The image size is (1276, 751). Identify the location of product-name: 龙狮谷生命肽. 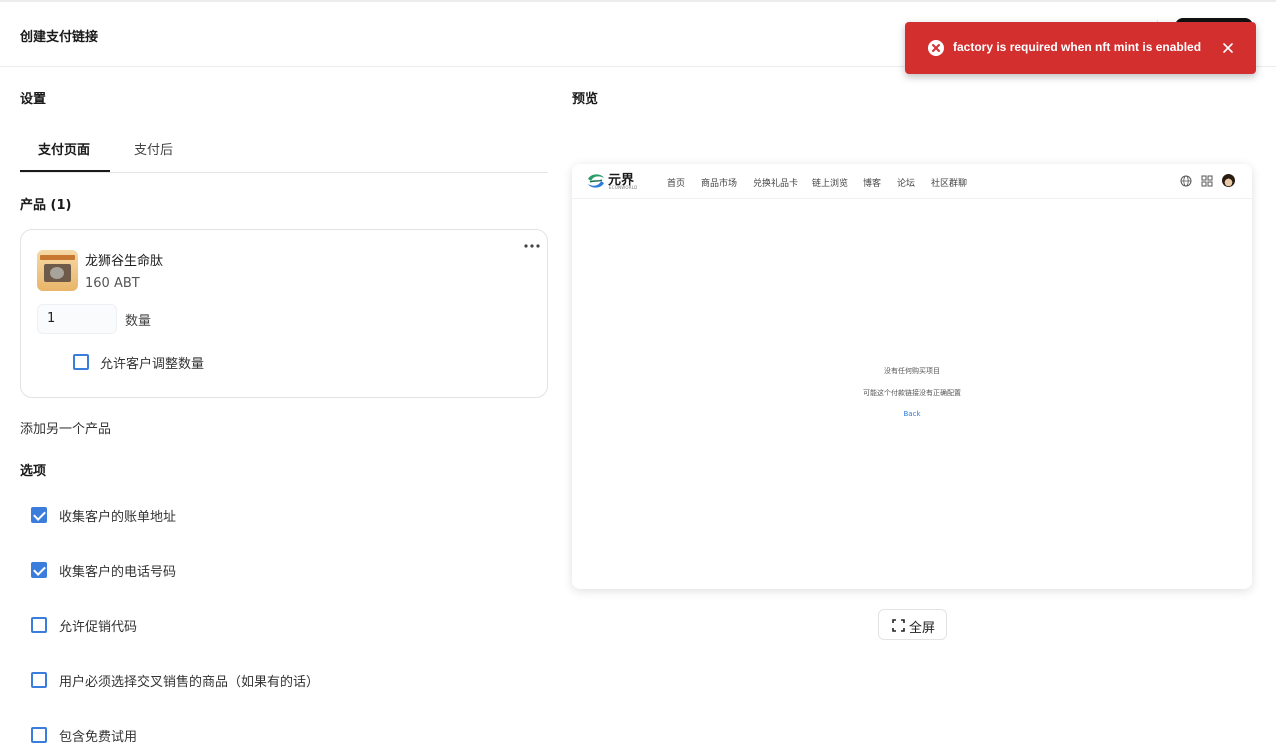
(124, 261).